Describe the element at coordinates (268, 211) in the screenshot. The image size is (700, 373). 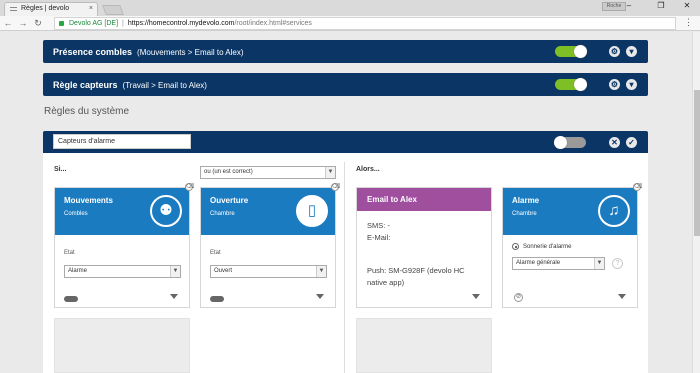
I see `card-header: Ouverture Chambre ▯` at that location.